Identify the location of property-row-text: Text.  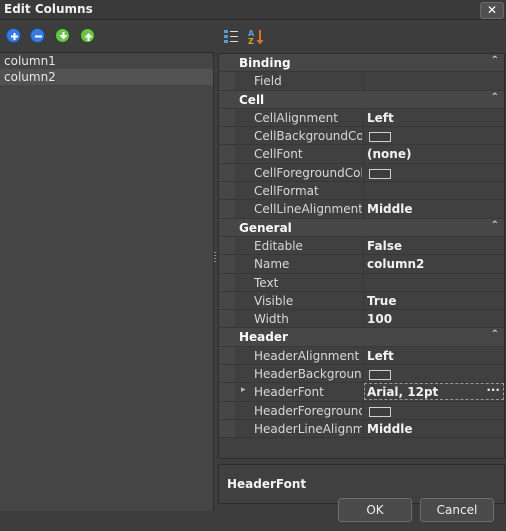
(361, 282).